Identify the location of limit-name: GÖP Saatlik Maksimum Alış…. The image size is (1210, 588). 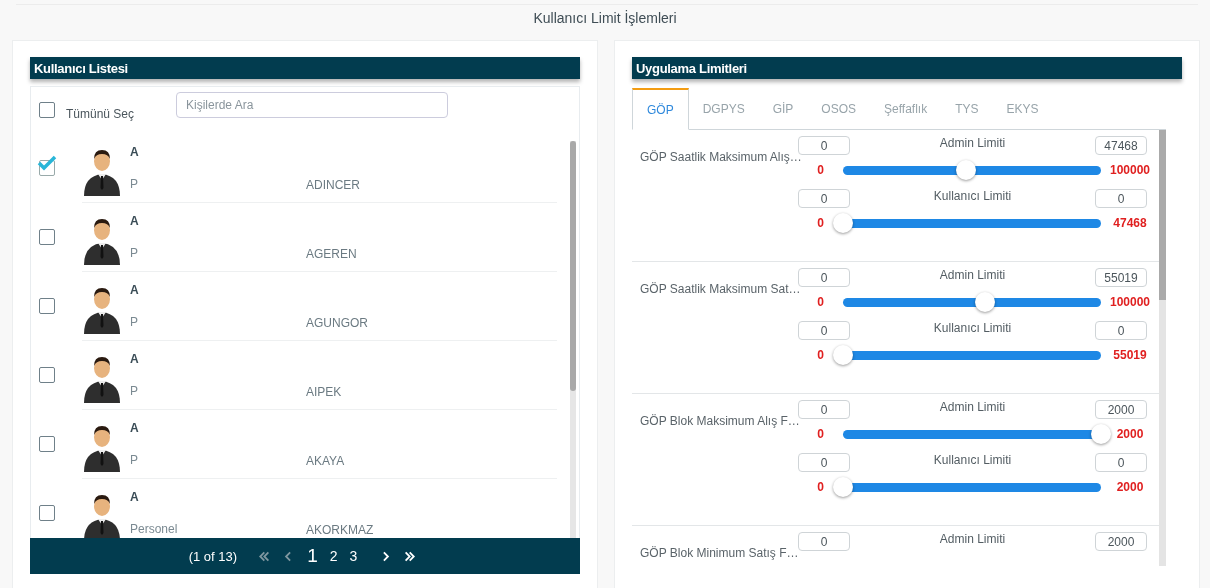
(718, 157).